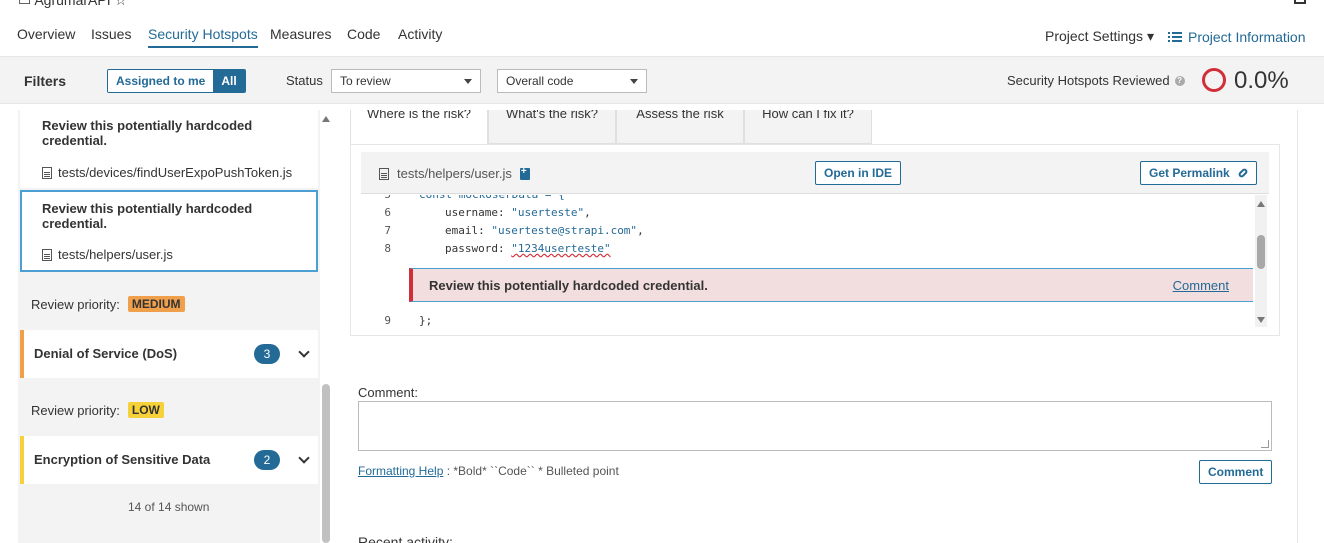 The image size is (1324, 543). I want to click on top-header-strip: ▭ AgrumarAPI ☆, so click(662, 4).